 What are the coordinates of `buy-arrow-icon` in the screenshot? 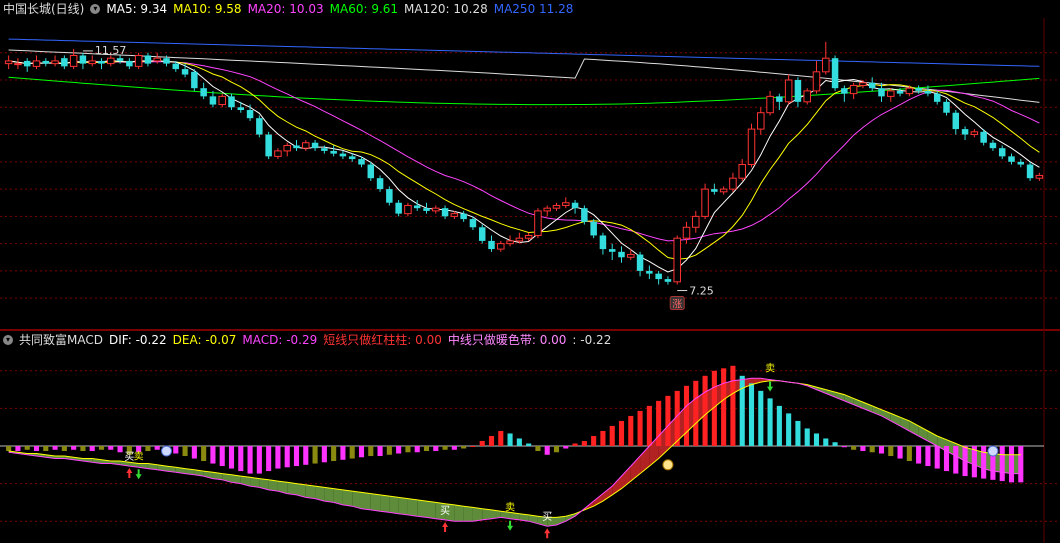 It's located at (129, 473).